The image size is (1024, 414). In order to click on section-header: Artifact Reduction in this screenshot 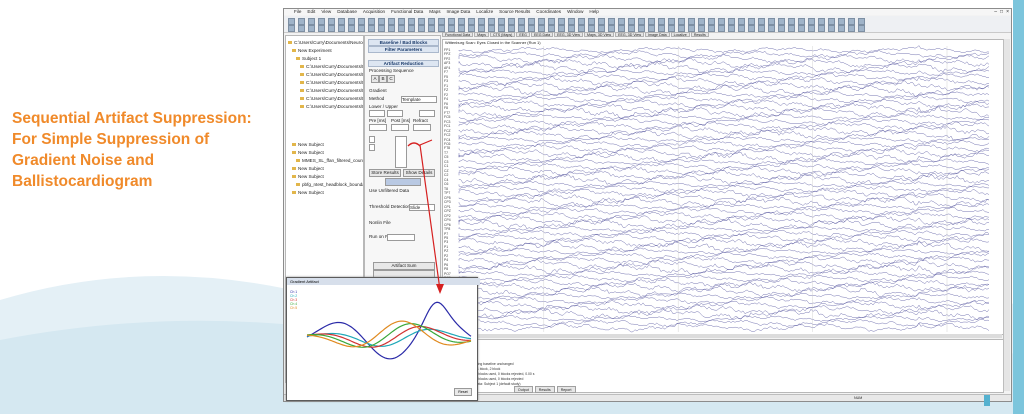, I will do `click(403, 63)`.